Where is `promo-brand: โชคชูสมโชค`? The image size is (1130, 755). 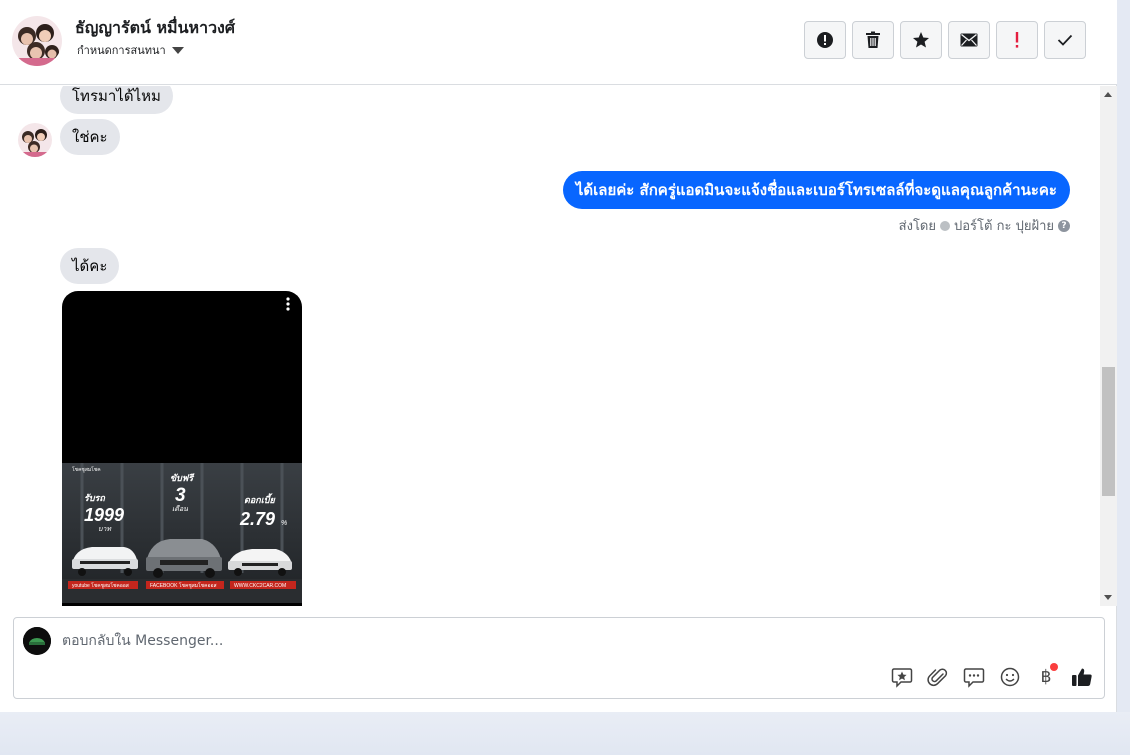
promo-brand: โชคชูสมโชค is located at coordinates (86, 469).